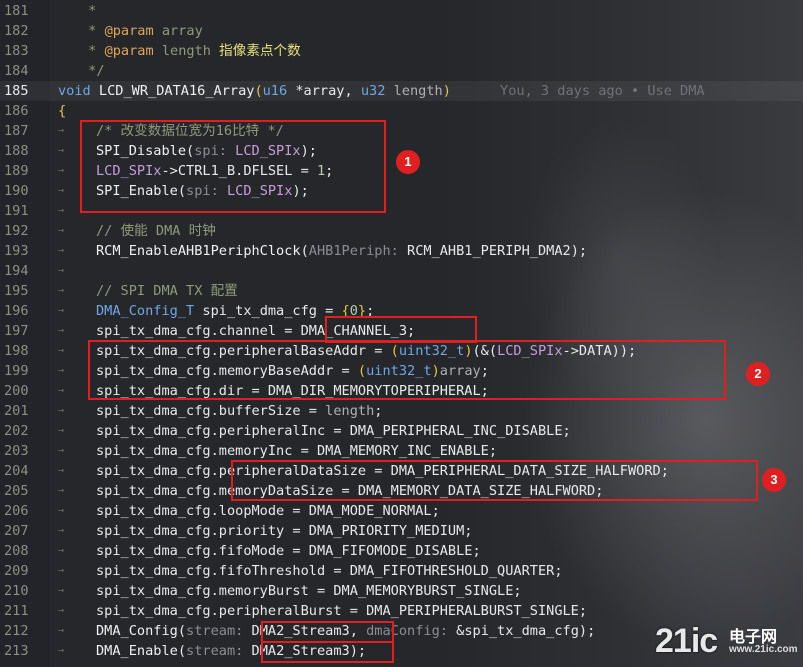 The width and height of the screenshot is (803, 667). I want to click on annotation-badge-3: 3, so click(774, 480).